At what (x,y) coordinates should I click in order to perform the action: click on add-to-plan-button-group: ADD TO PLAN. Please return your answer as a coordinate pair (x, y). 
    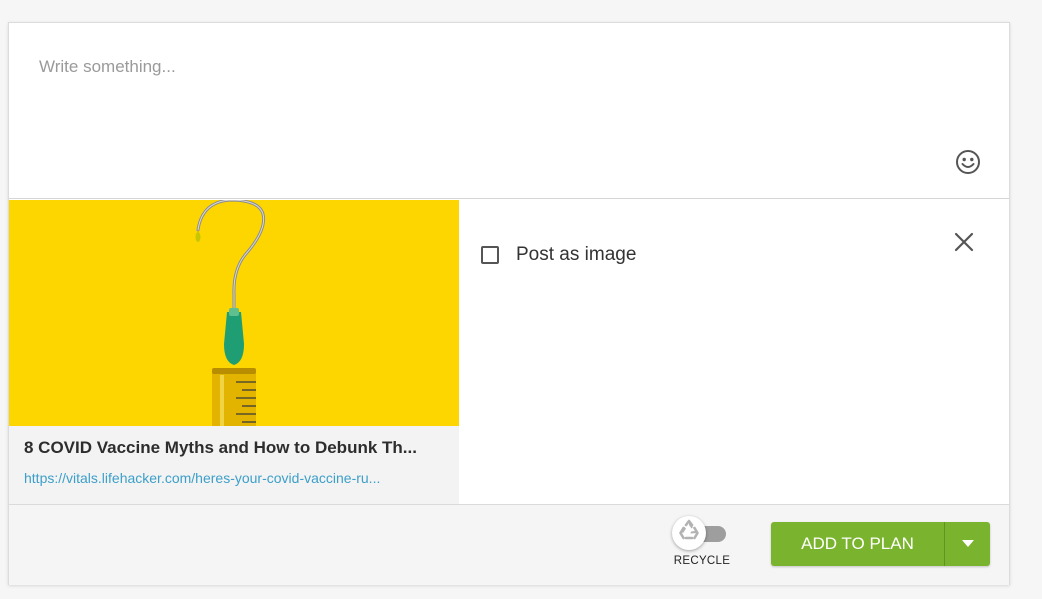
    Looking at the image, I should click on (880, 544).